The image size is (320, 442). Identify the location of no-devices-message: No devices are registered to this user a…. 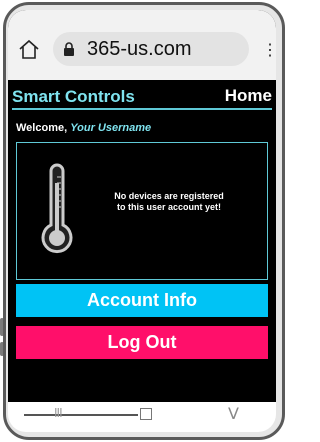
(169, 202).